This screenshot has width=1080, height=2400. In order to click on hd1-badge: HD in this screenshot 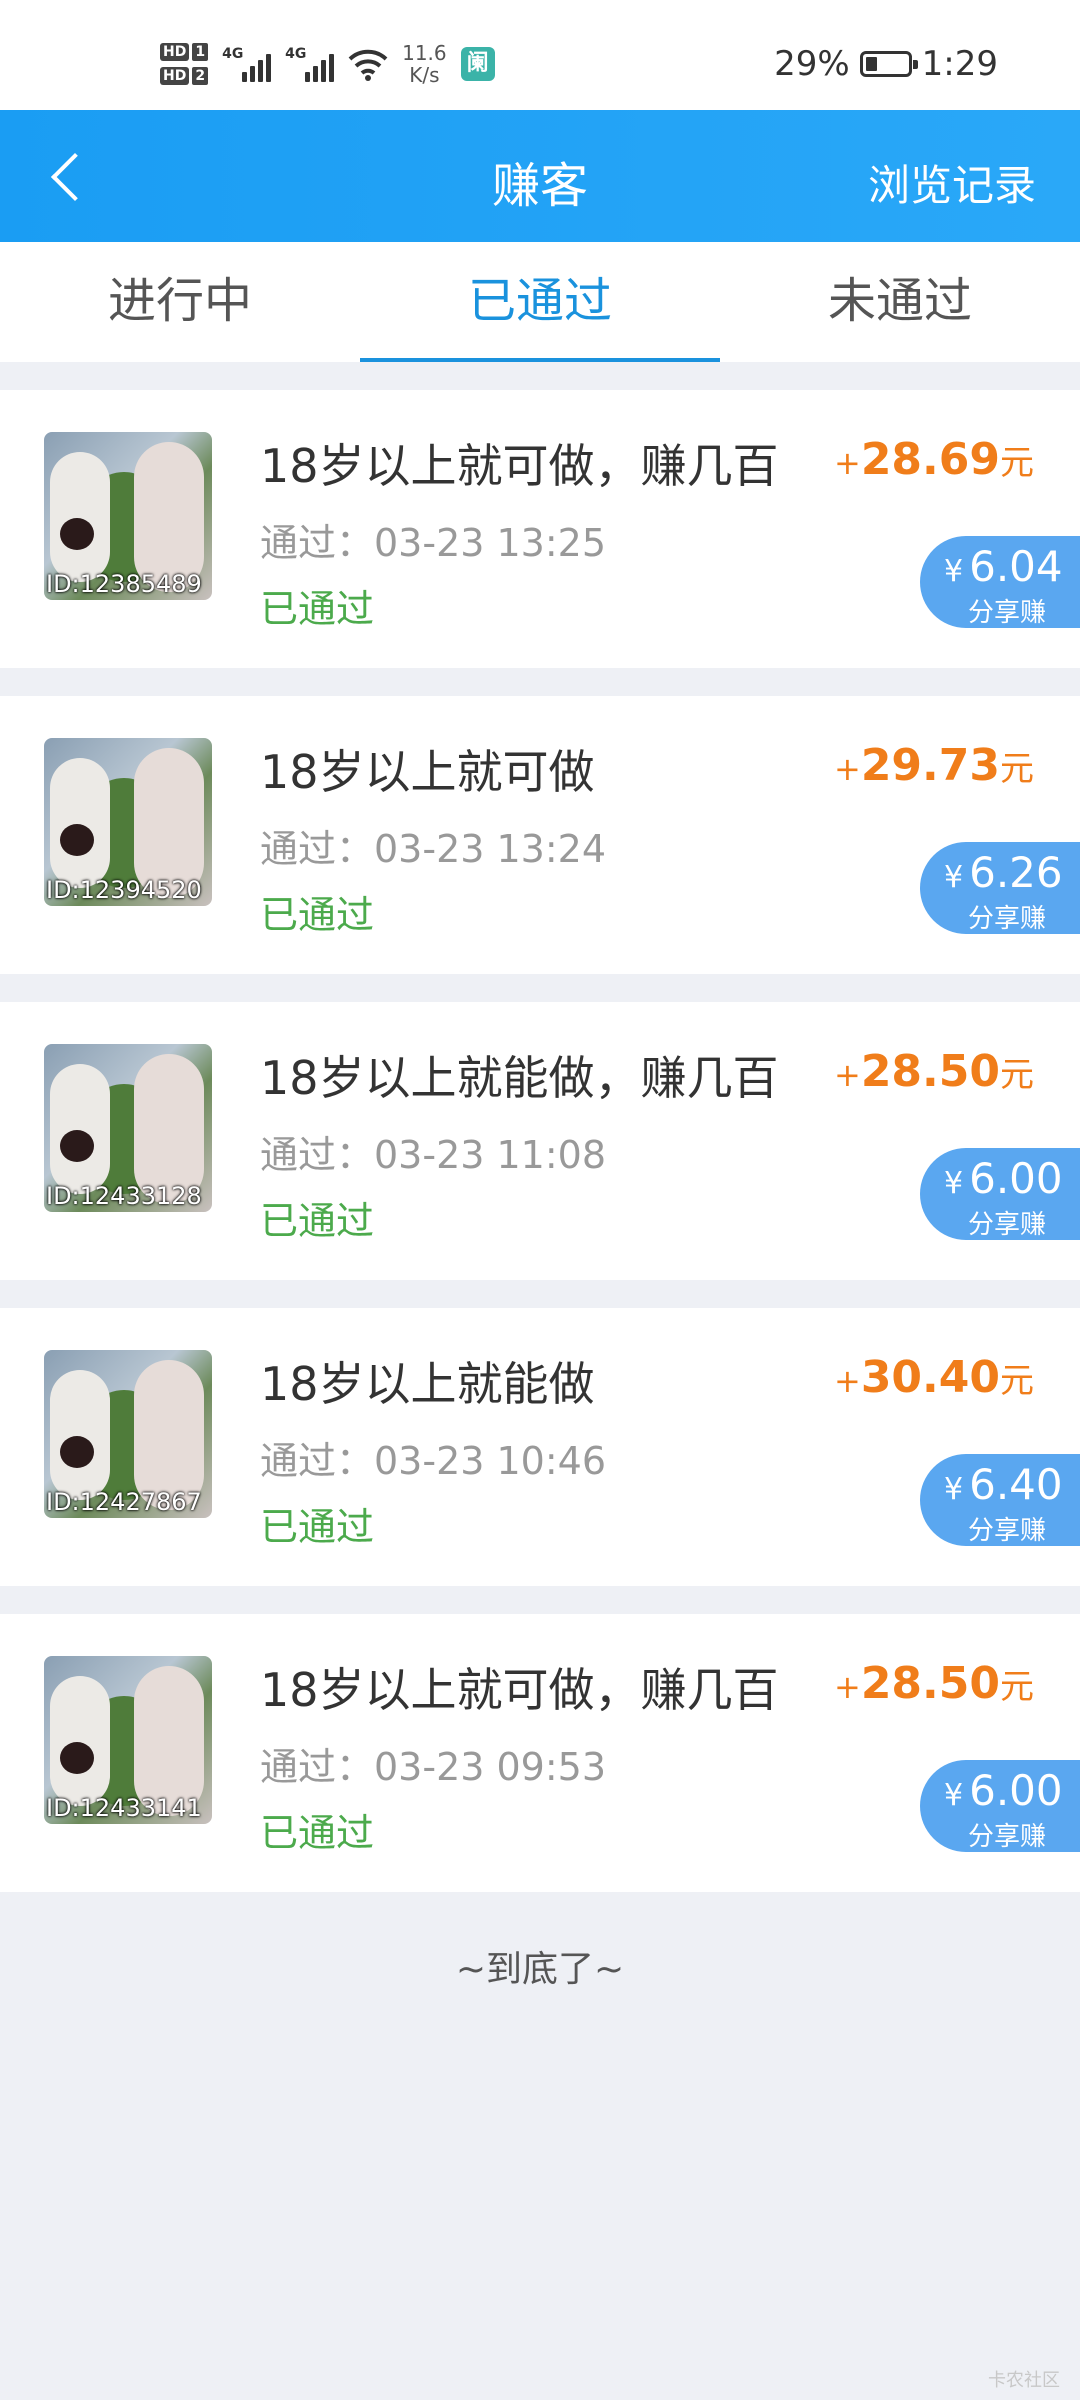, I will do `click(175, 52)`.